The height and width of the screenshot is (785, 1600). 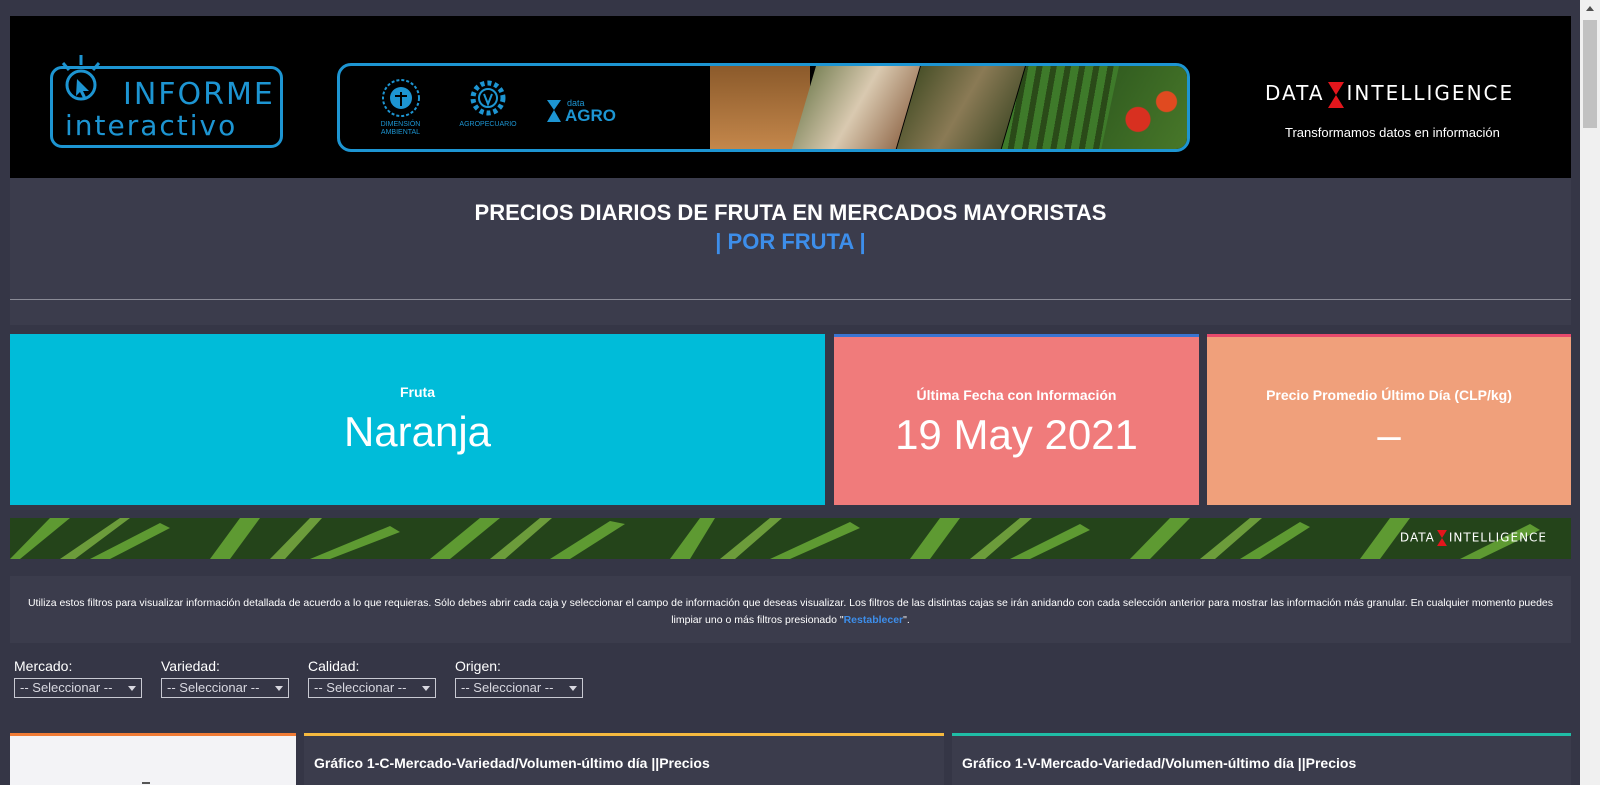 What do you see at coordinates (874, 620) in the screenshot?
I see `restablecer-link: Restablecer` at bounding box center [874, 620].